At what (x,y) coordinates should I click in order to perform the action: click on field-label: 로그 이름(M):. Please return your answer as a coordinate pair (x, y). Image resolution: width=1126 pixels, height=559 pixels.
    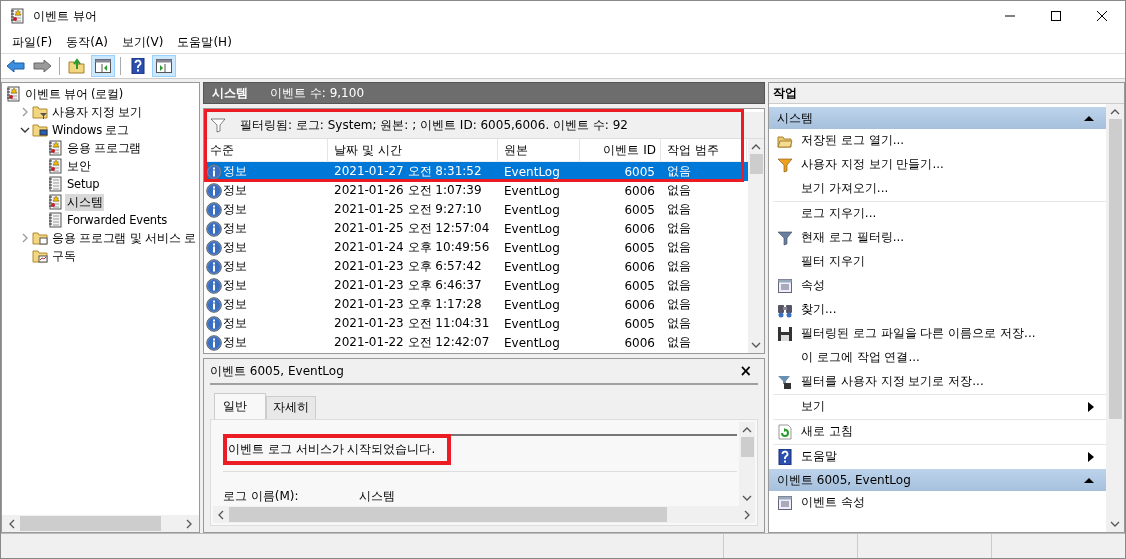
    Looking at the image, I should click on (261, 496).